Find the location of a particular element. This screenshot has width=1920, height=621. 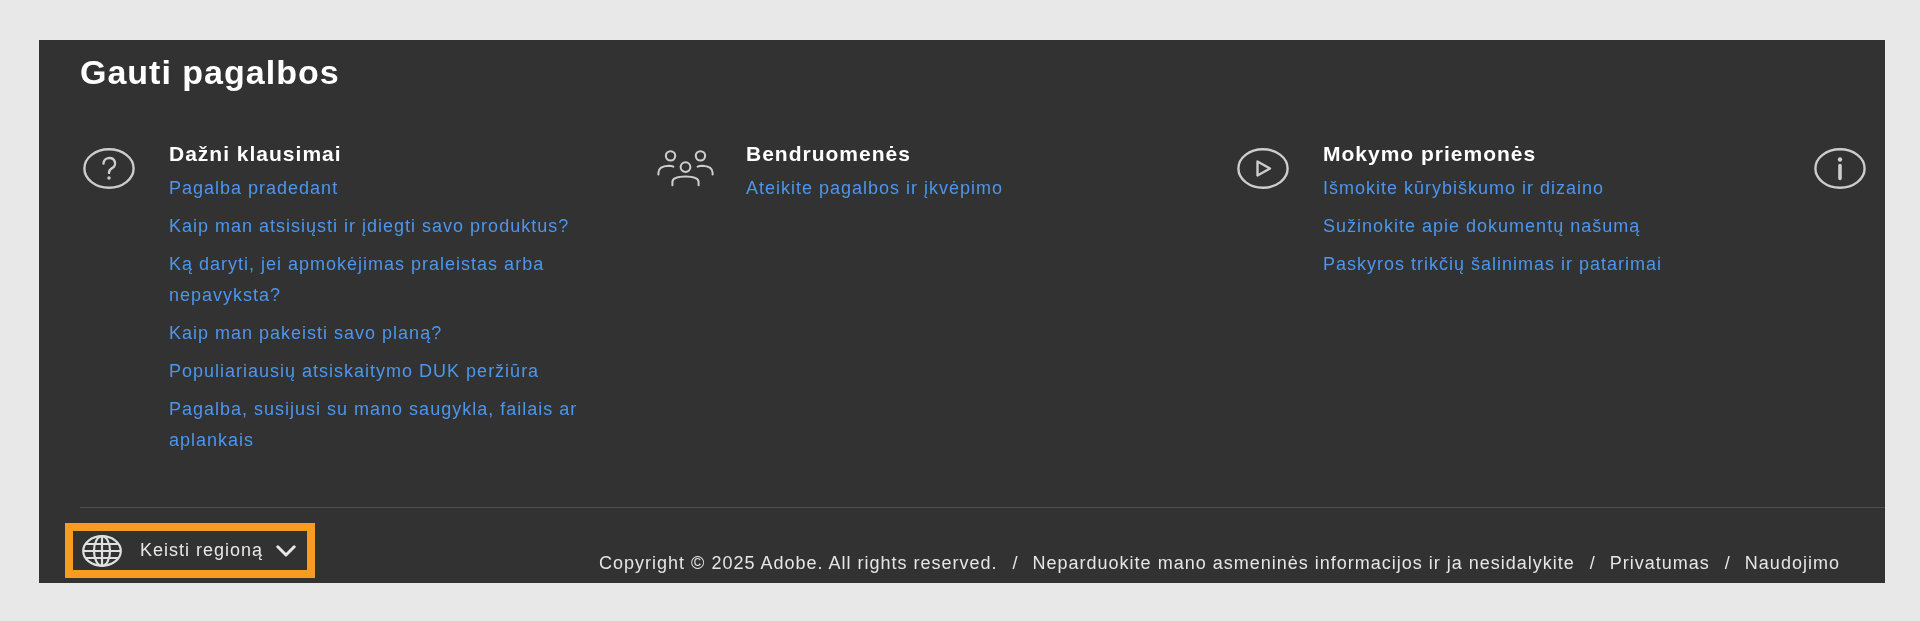

legal-link: Privatumas is located at coordinates (1659, 563).